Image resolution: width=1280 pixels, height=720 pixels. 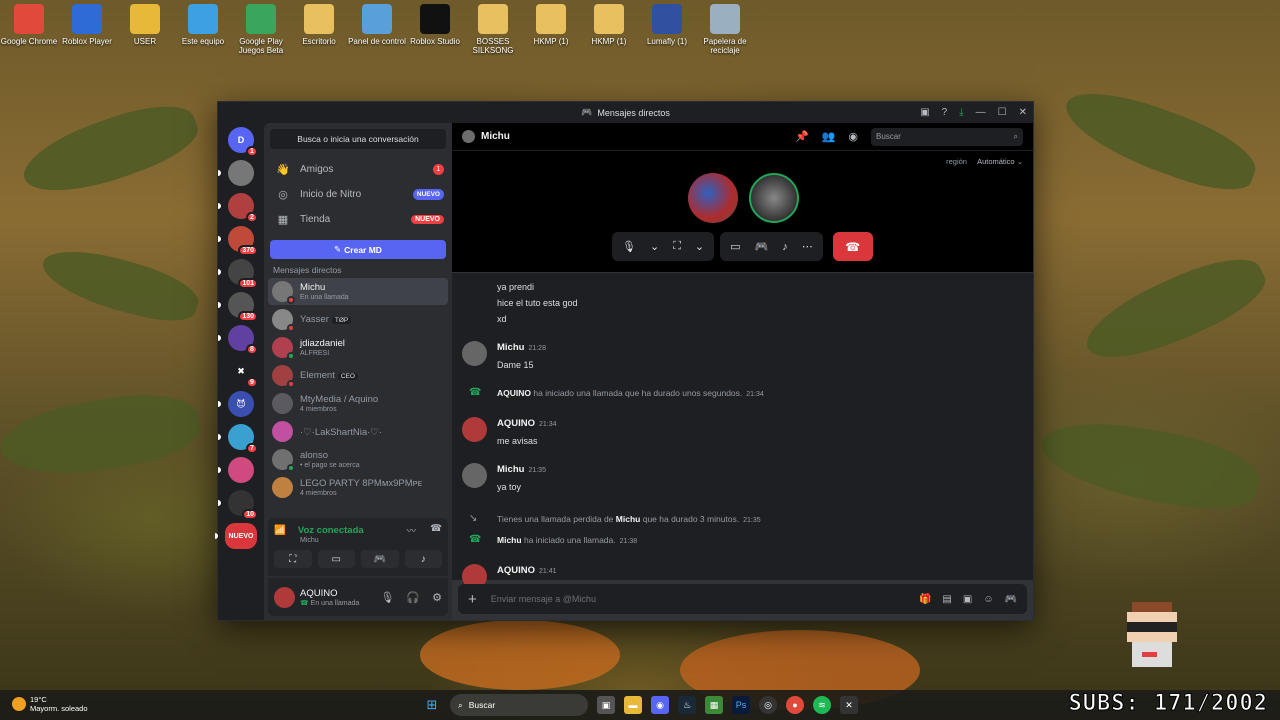 I want to click on activity-icon: 🎮, so click(x=762, y=246).